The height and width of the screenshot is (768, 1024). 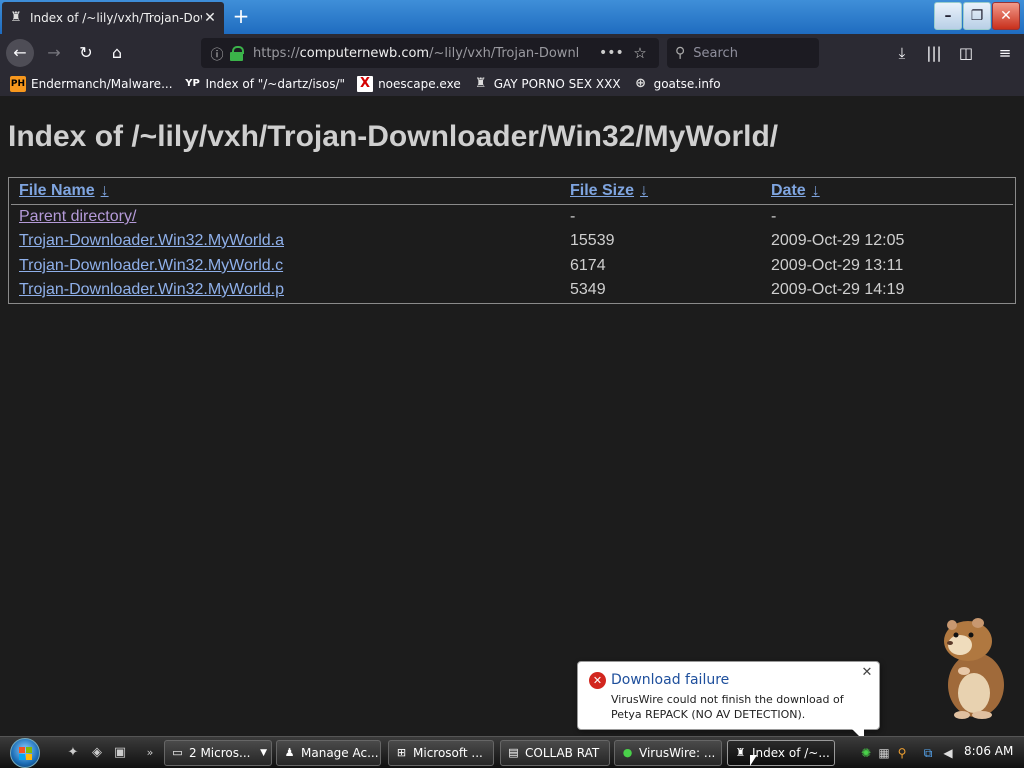 What do you see at coordinates (948, 753) in the screenshot?
I see `volume-muted-icon: ◀` at bounding box center [948, 753].